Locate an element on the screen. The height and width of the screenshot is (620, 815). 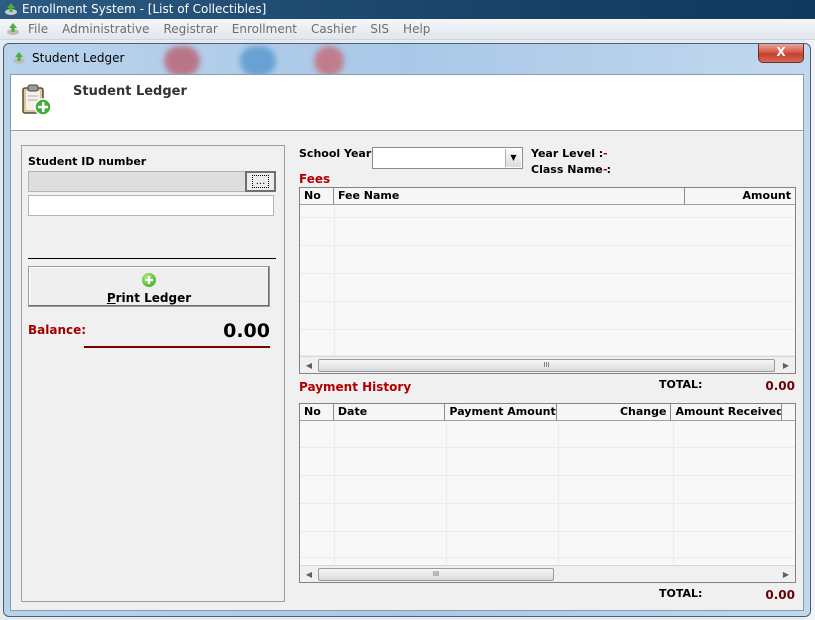
fees-horizontal-scrollbar: ◀ III ▶ is located at coordinates (547, 364).